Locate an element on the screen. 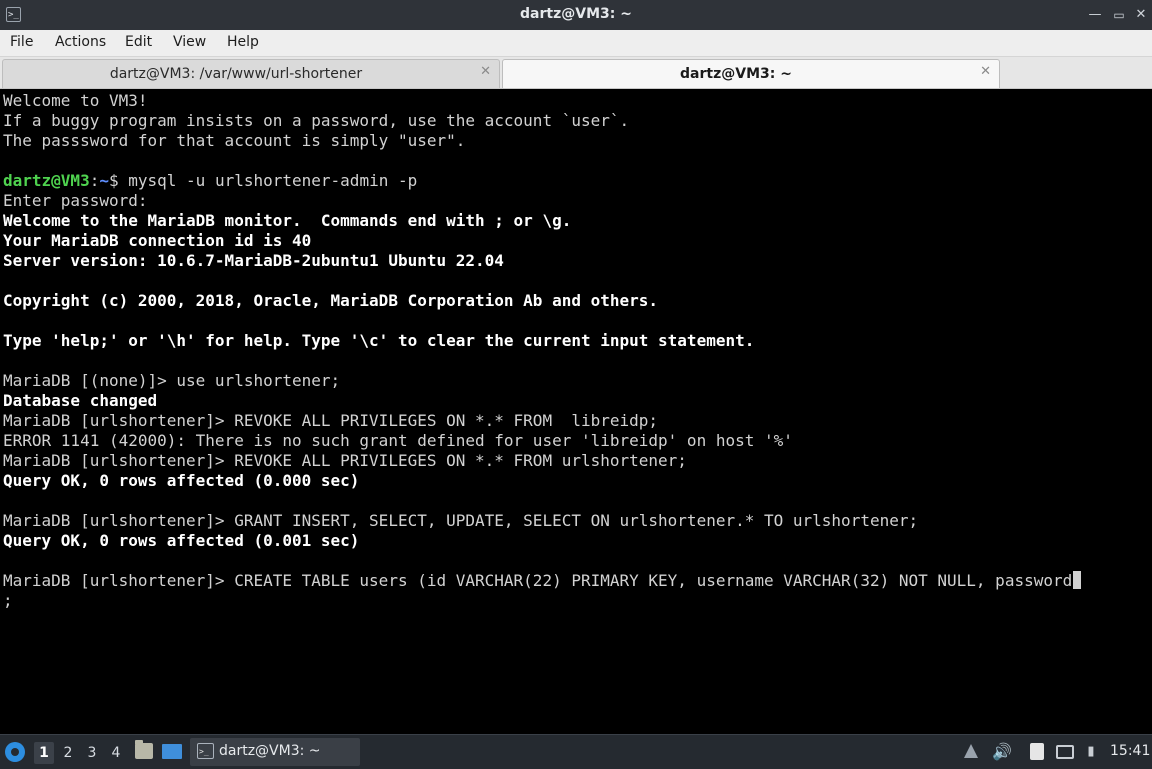 This screenshot has height=769, width=1152. terminal-line: Database changed is located at coordinates (80, 401).